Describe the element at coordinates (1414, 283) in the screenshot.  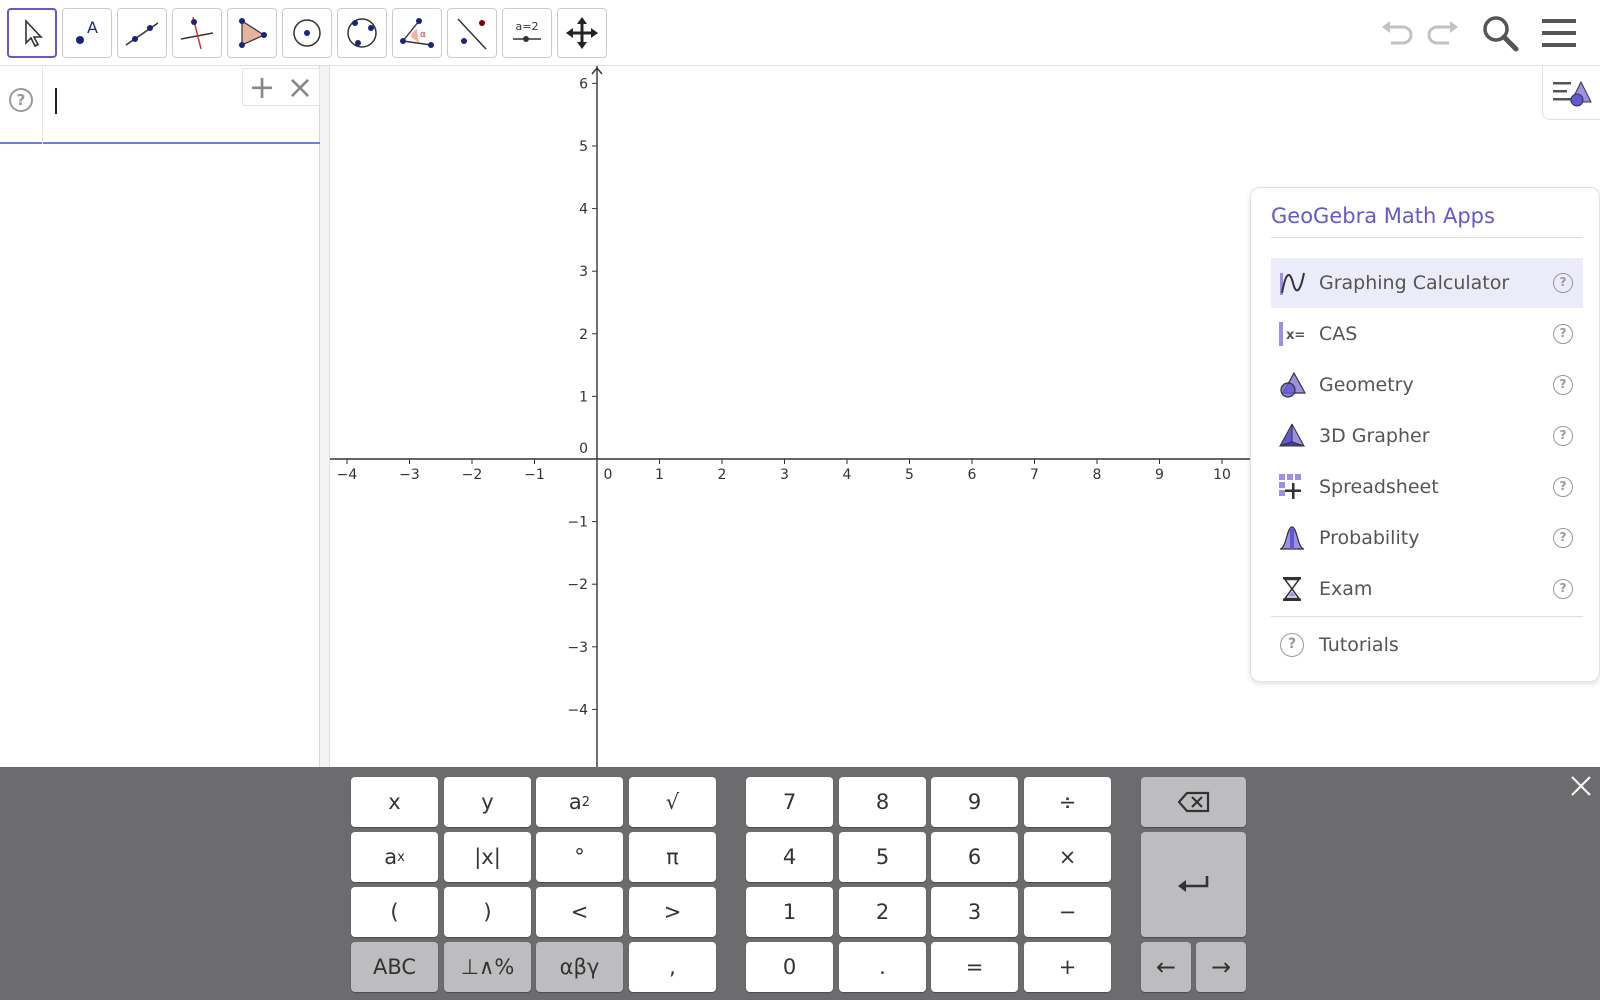
I see `app-label: Graphing Calculator` at that location.